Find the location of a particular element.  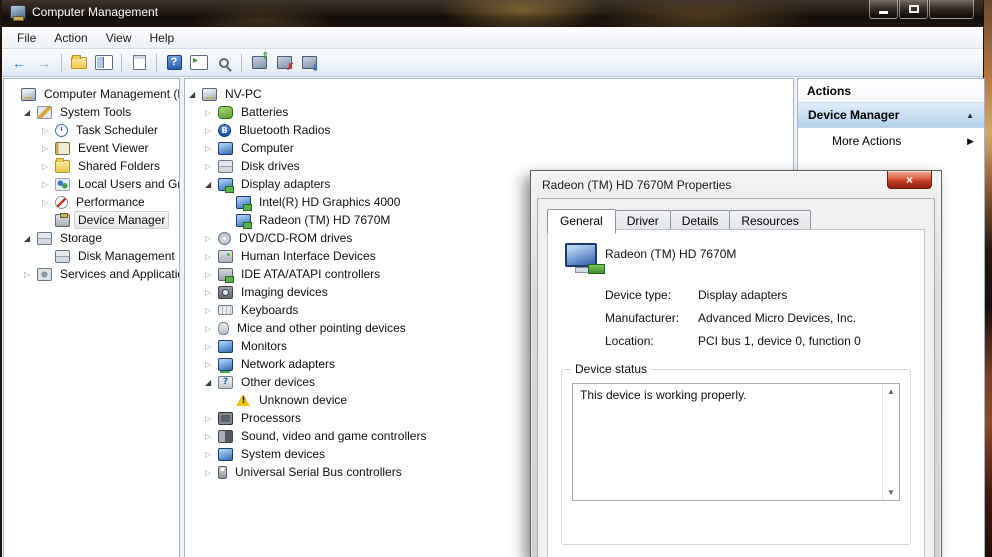

device-status-textbox: This device is working properly. ▲ ▼ is located at coordinates (736, 442).